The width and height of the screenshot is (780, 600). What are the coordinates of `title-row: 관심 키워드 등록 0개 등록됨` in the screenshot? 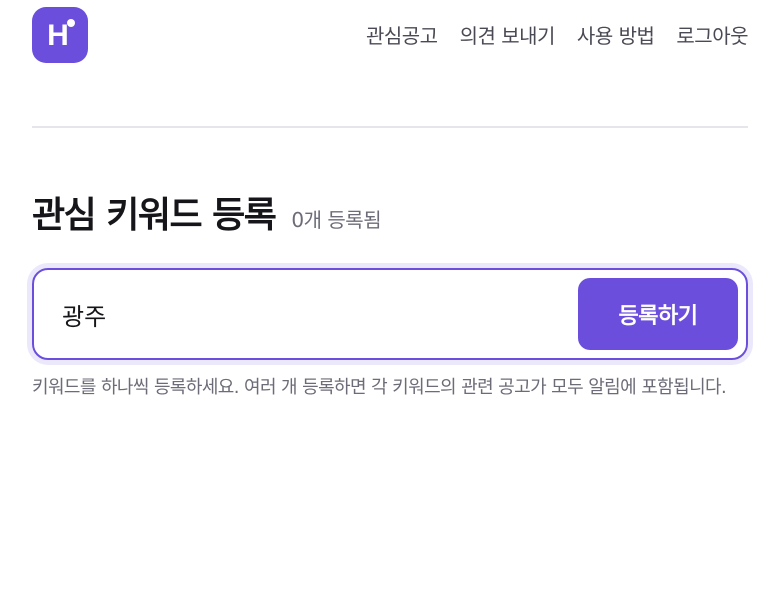 It's located at (390, 212).